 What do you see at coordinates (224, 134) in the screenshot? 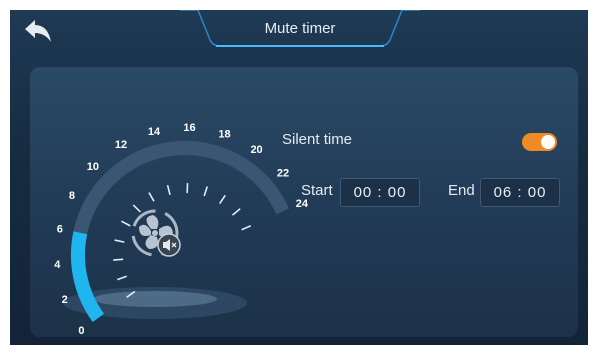
I see `gauge-tick-label: 18` at bounding box center [224, 134].